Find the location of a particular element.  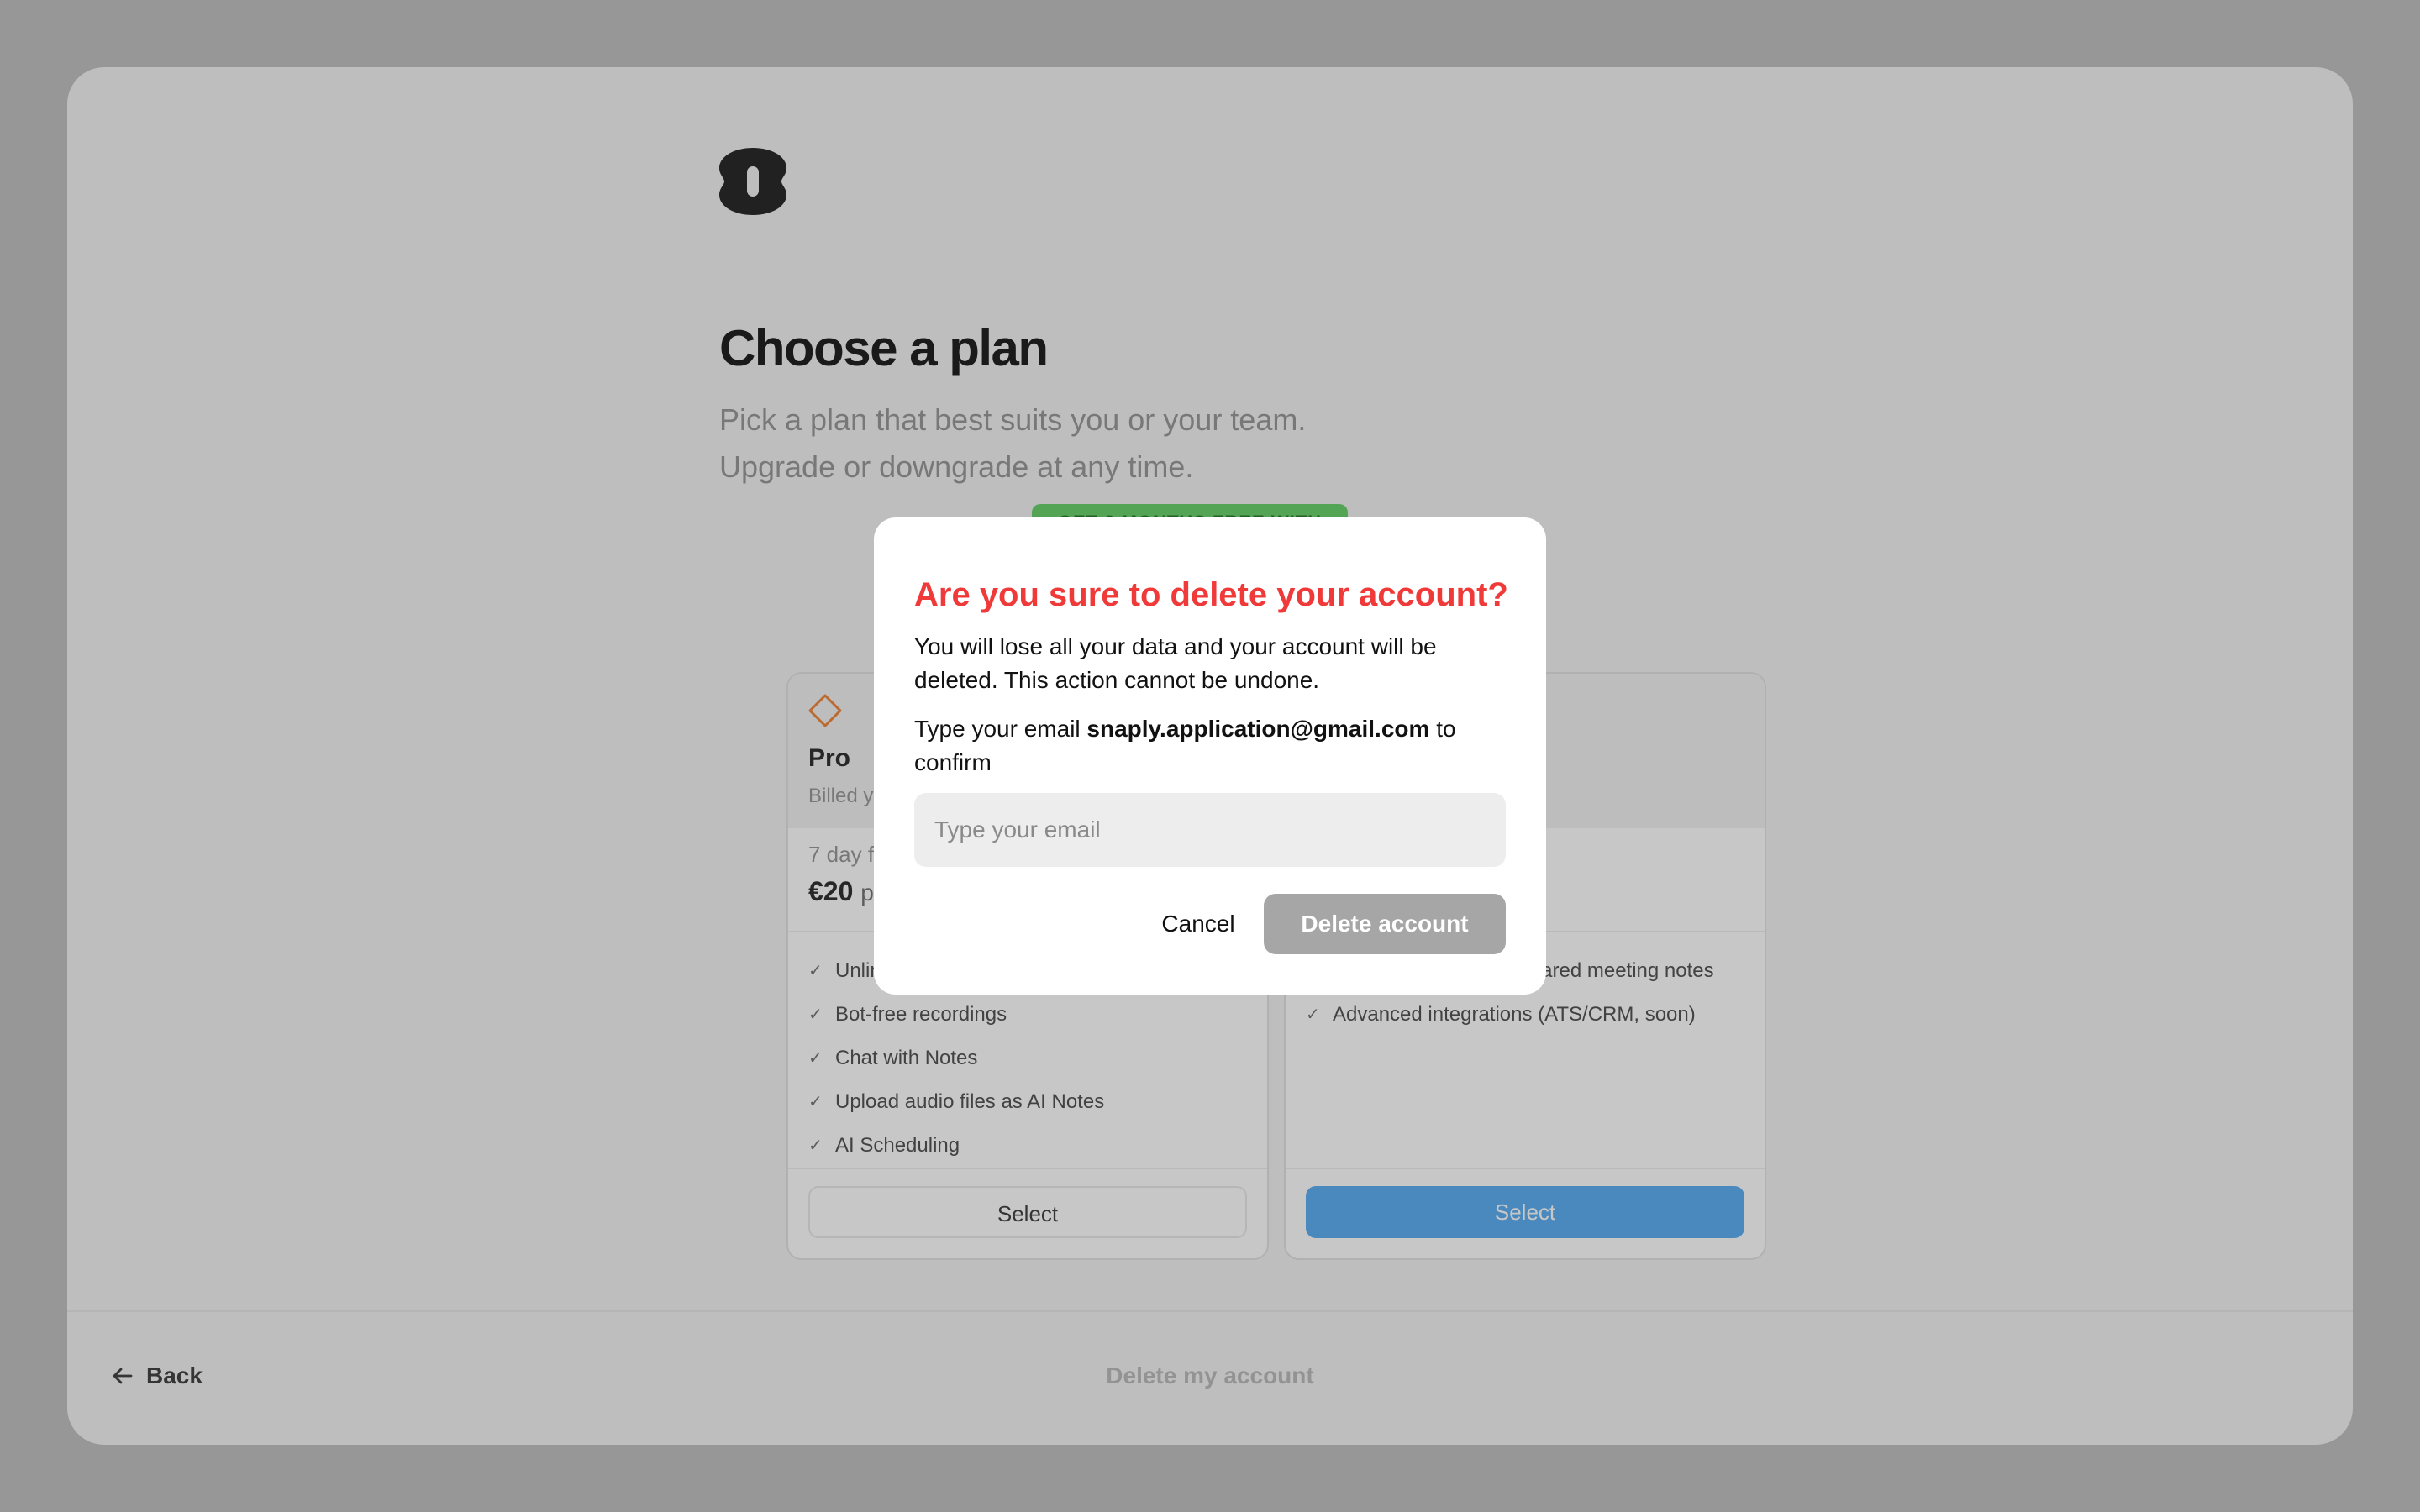

dialog-title: Are you sure to delete your account? is located at coordinates (1211, 594).